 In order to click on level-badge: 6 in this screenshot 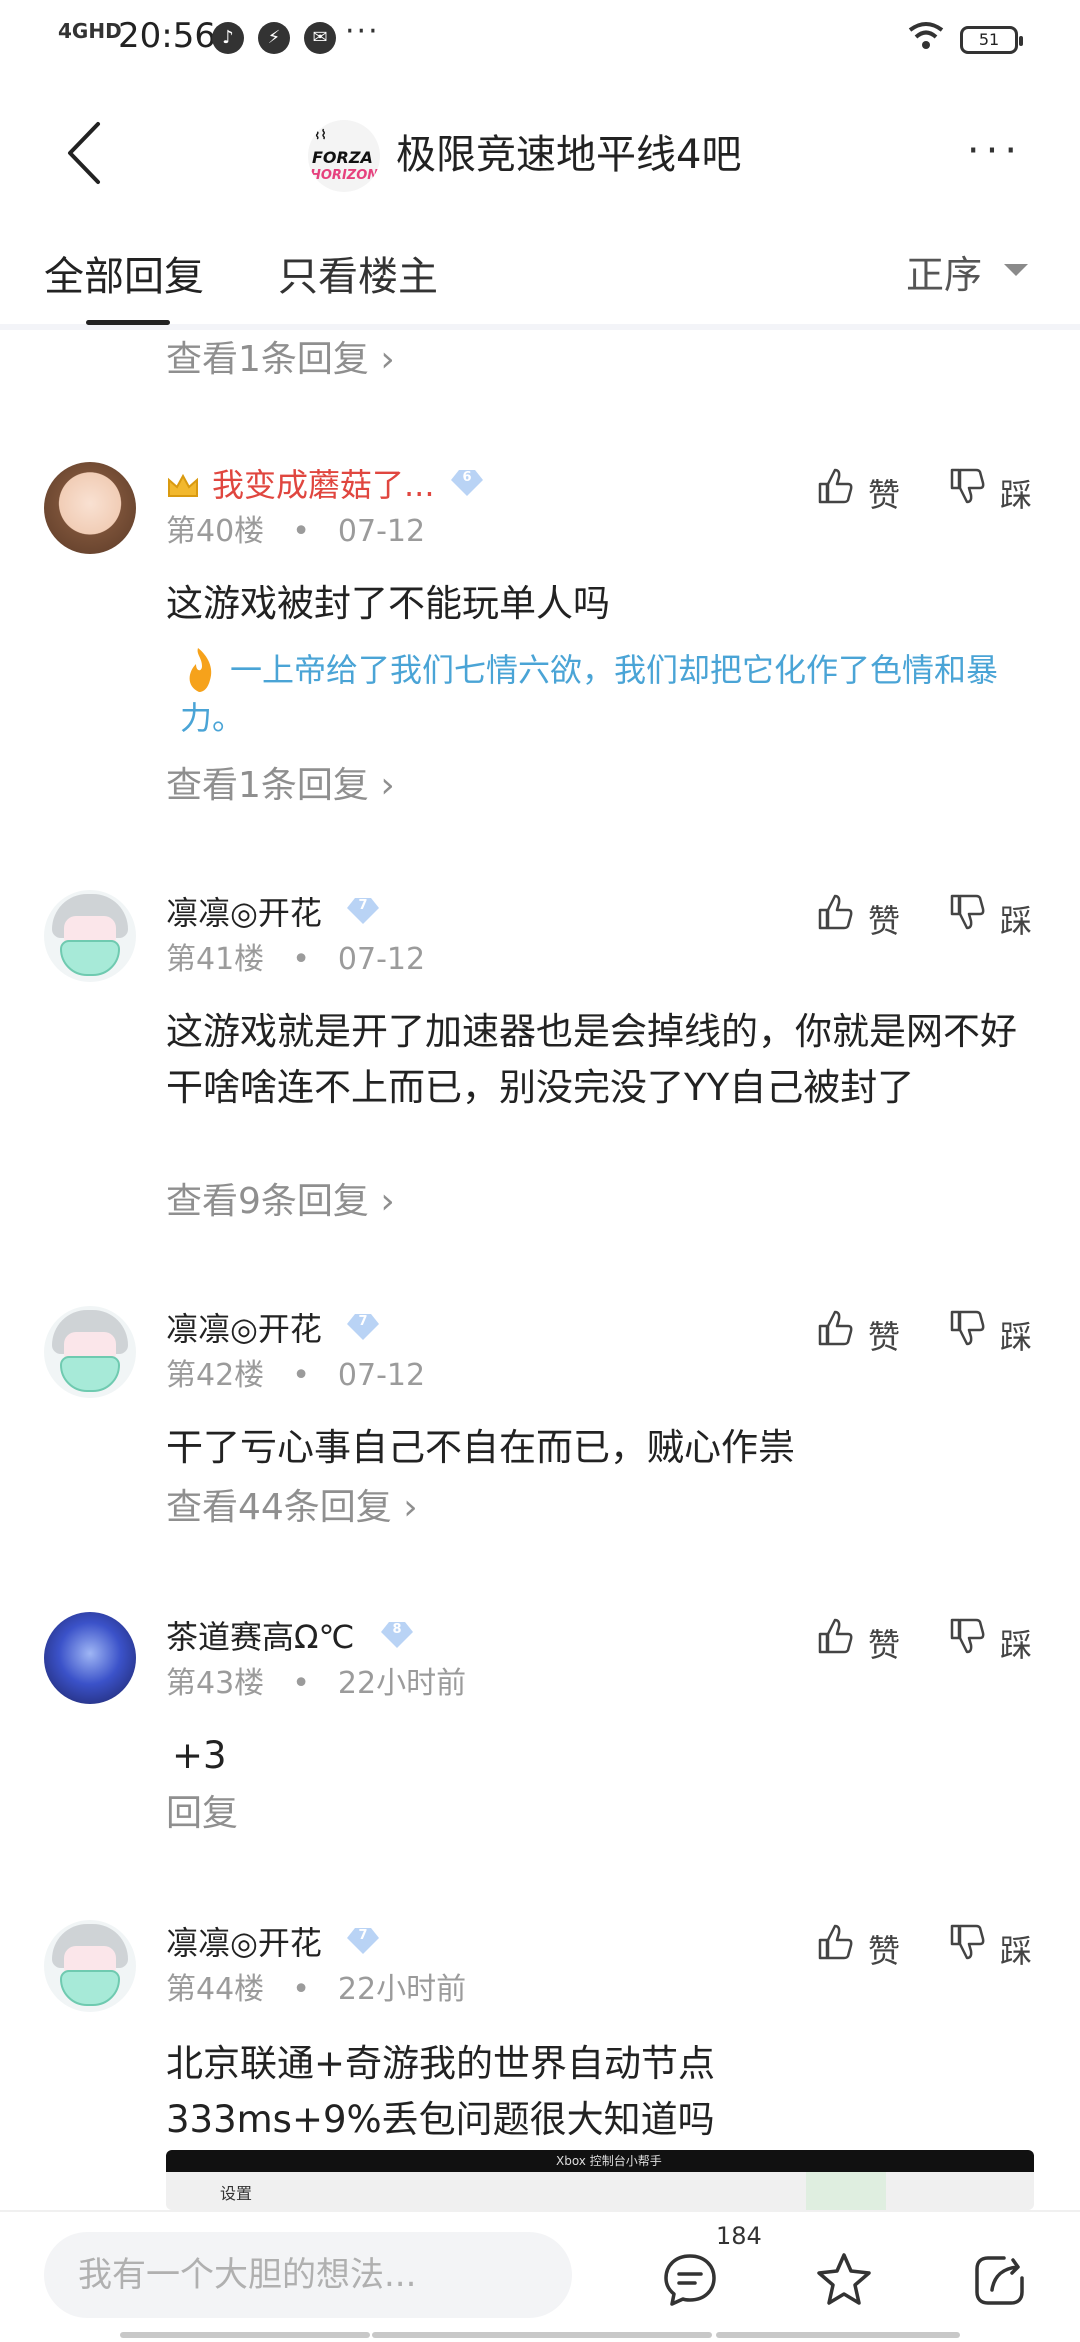, I will do `click(467, 483)`.